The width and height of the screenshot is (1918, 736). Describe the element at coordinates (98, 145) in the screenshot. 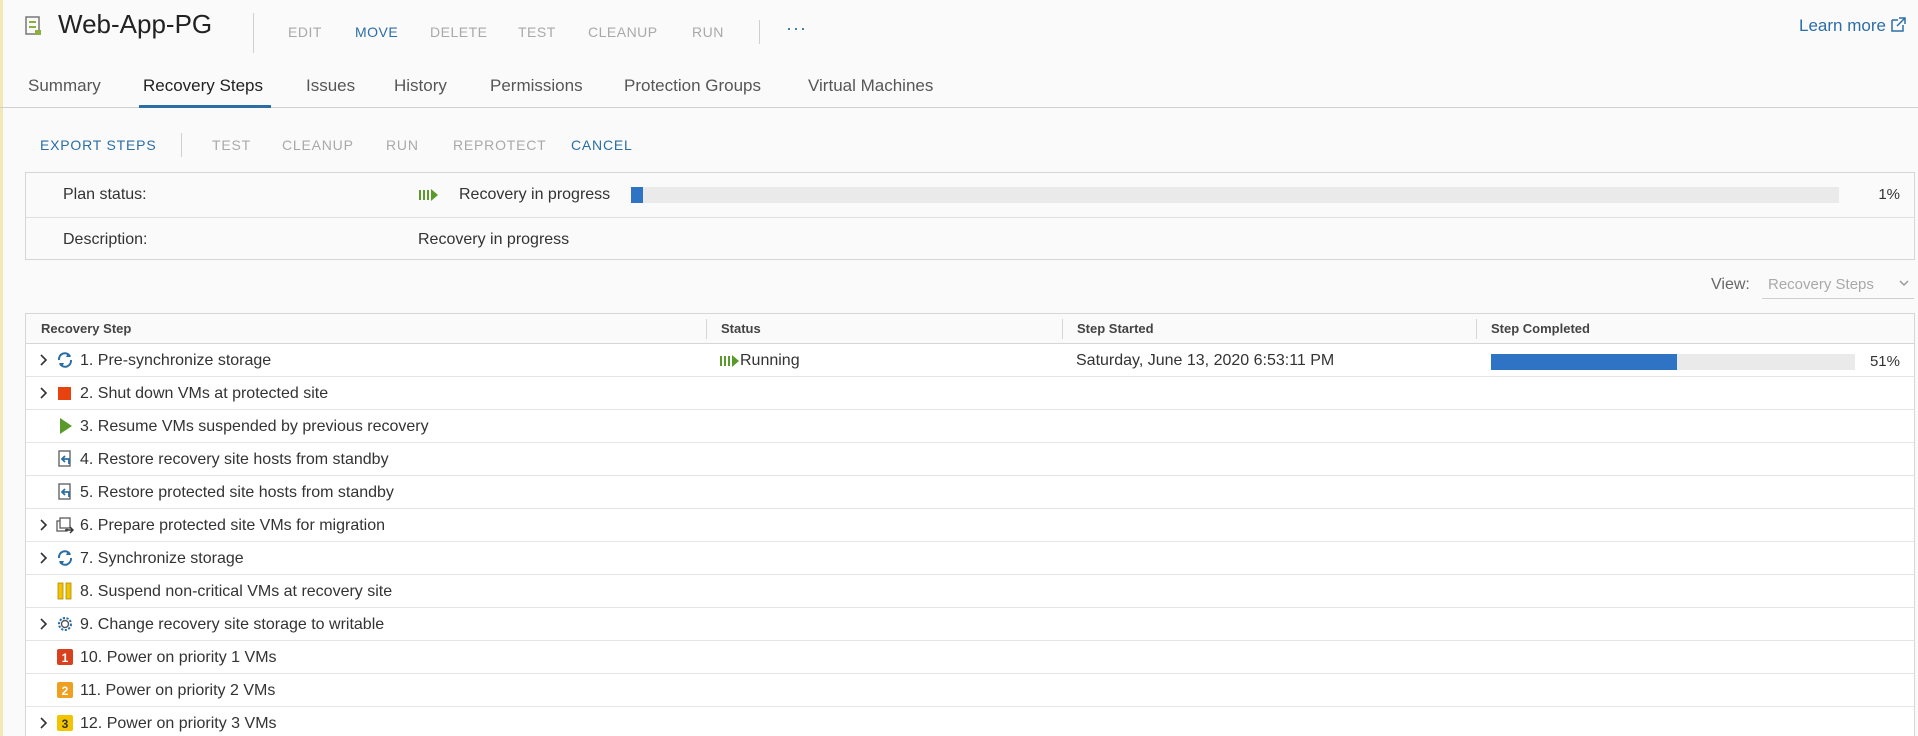

I see `export-steps-button: EXPORT STEPS` at that location.